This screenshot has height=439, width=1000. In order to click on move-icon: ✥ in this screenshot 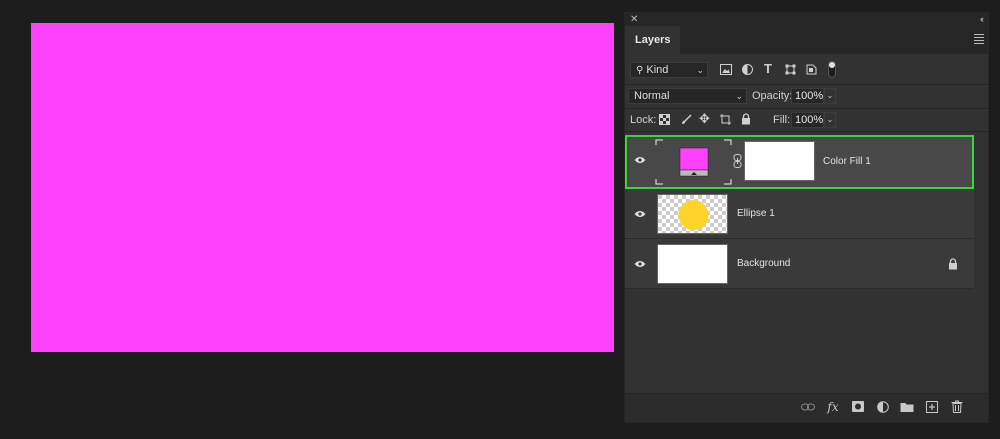, I will do `click(704, 119)`.